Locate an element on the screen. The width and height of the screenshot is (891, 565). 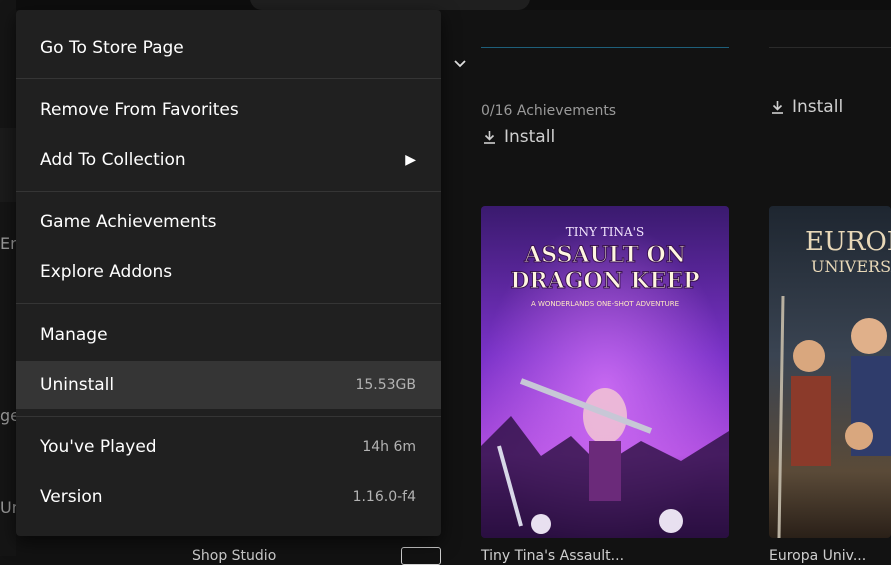
game-cover-art: EUROPA UNIVERSALIS is located at coordinates (830, 372).